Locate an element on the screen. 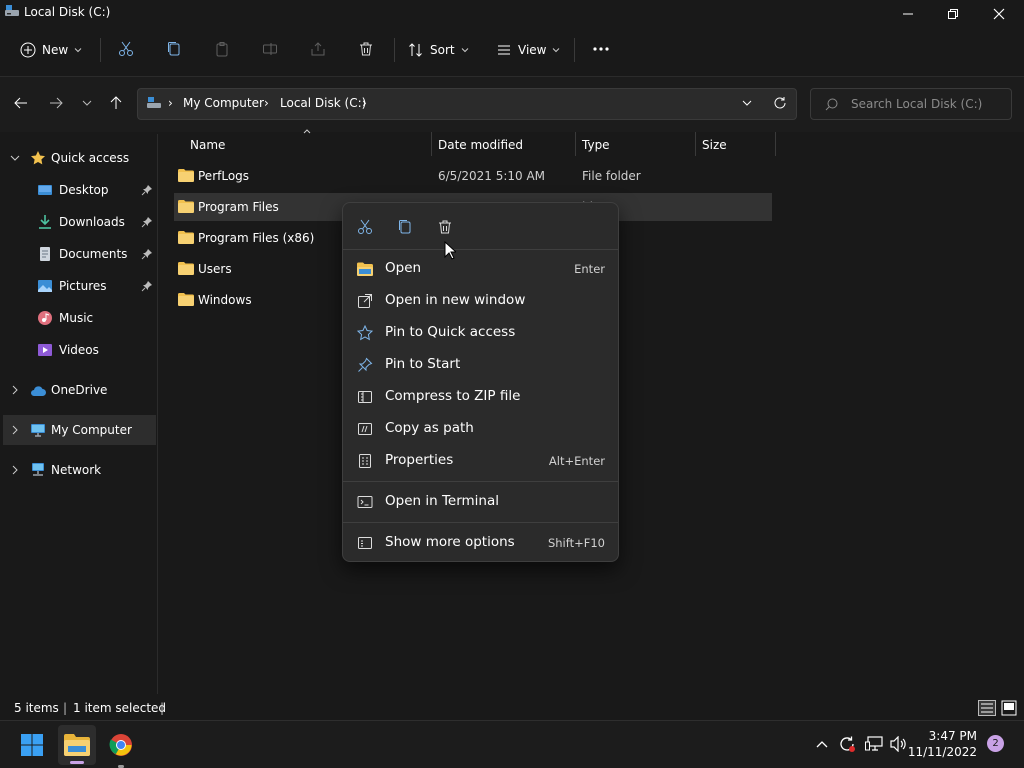  column-header-size: Size is located at coordinates (714, 150).